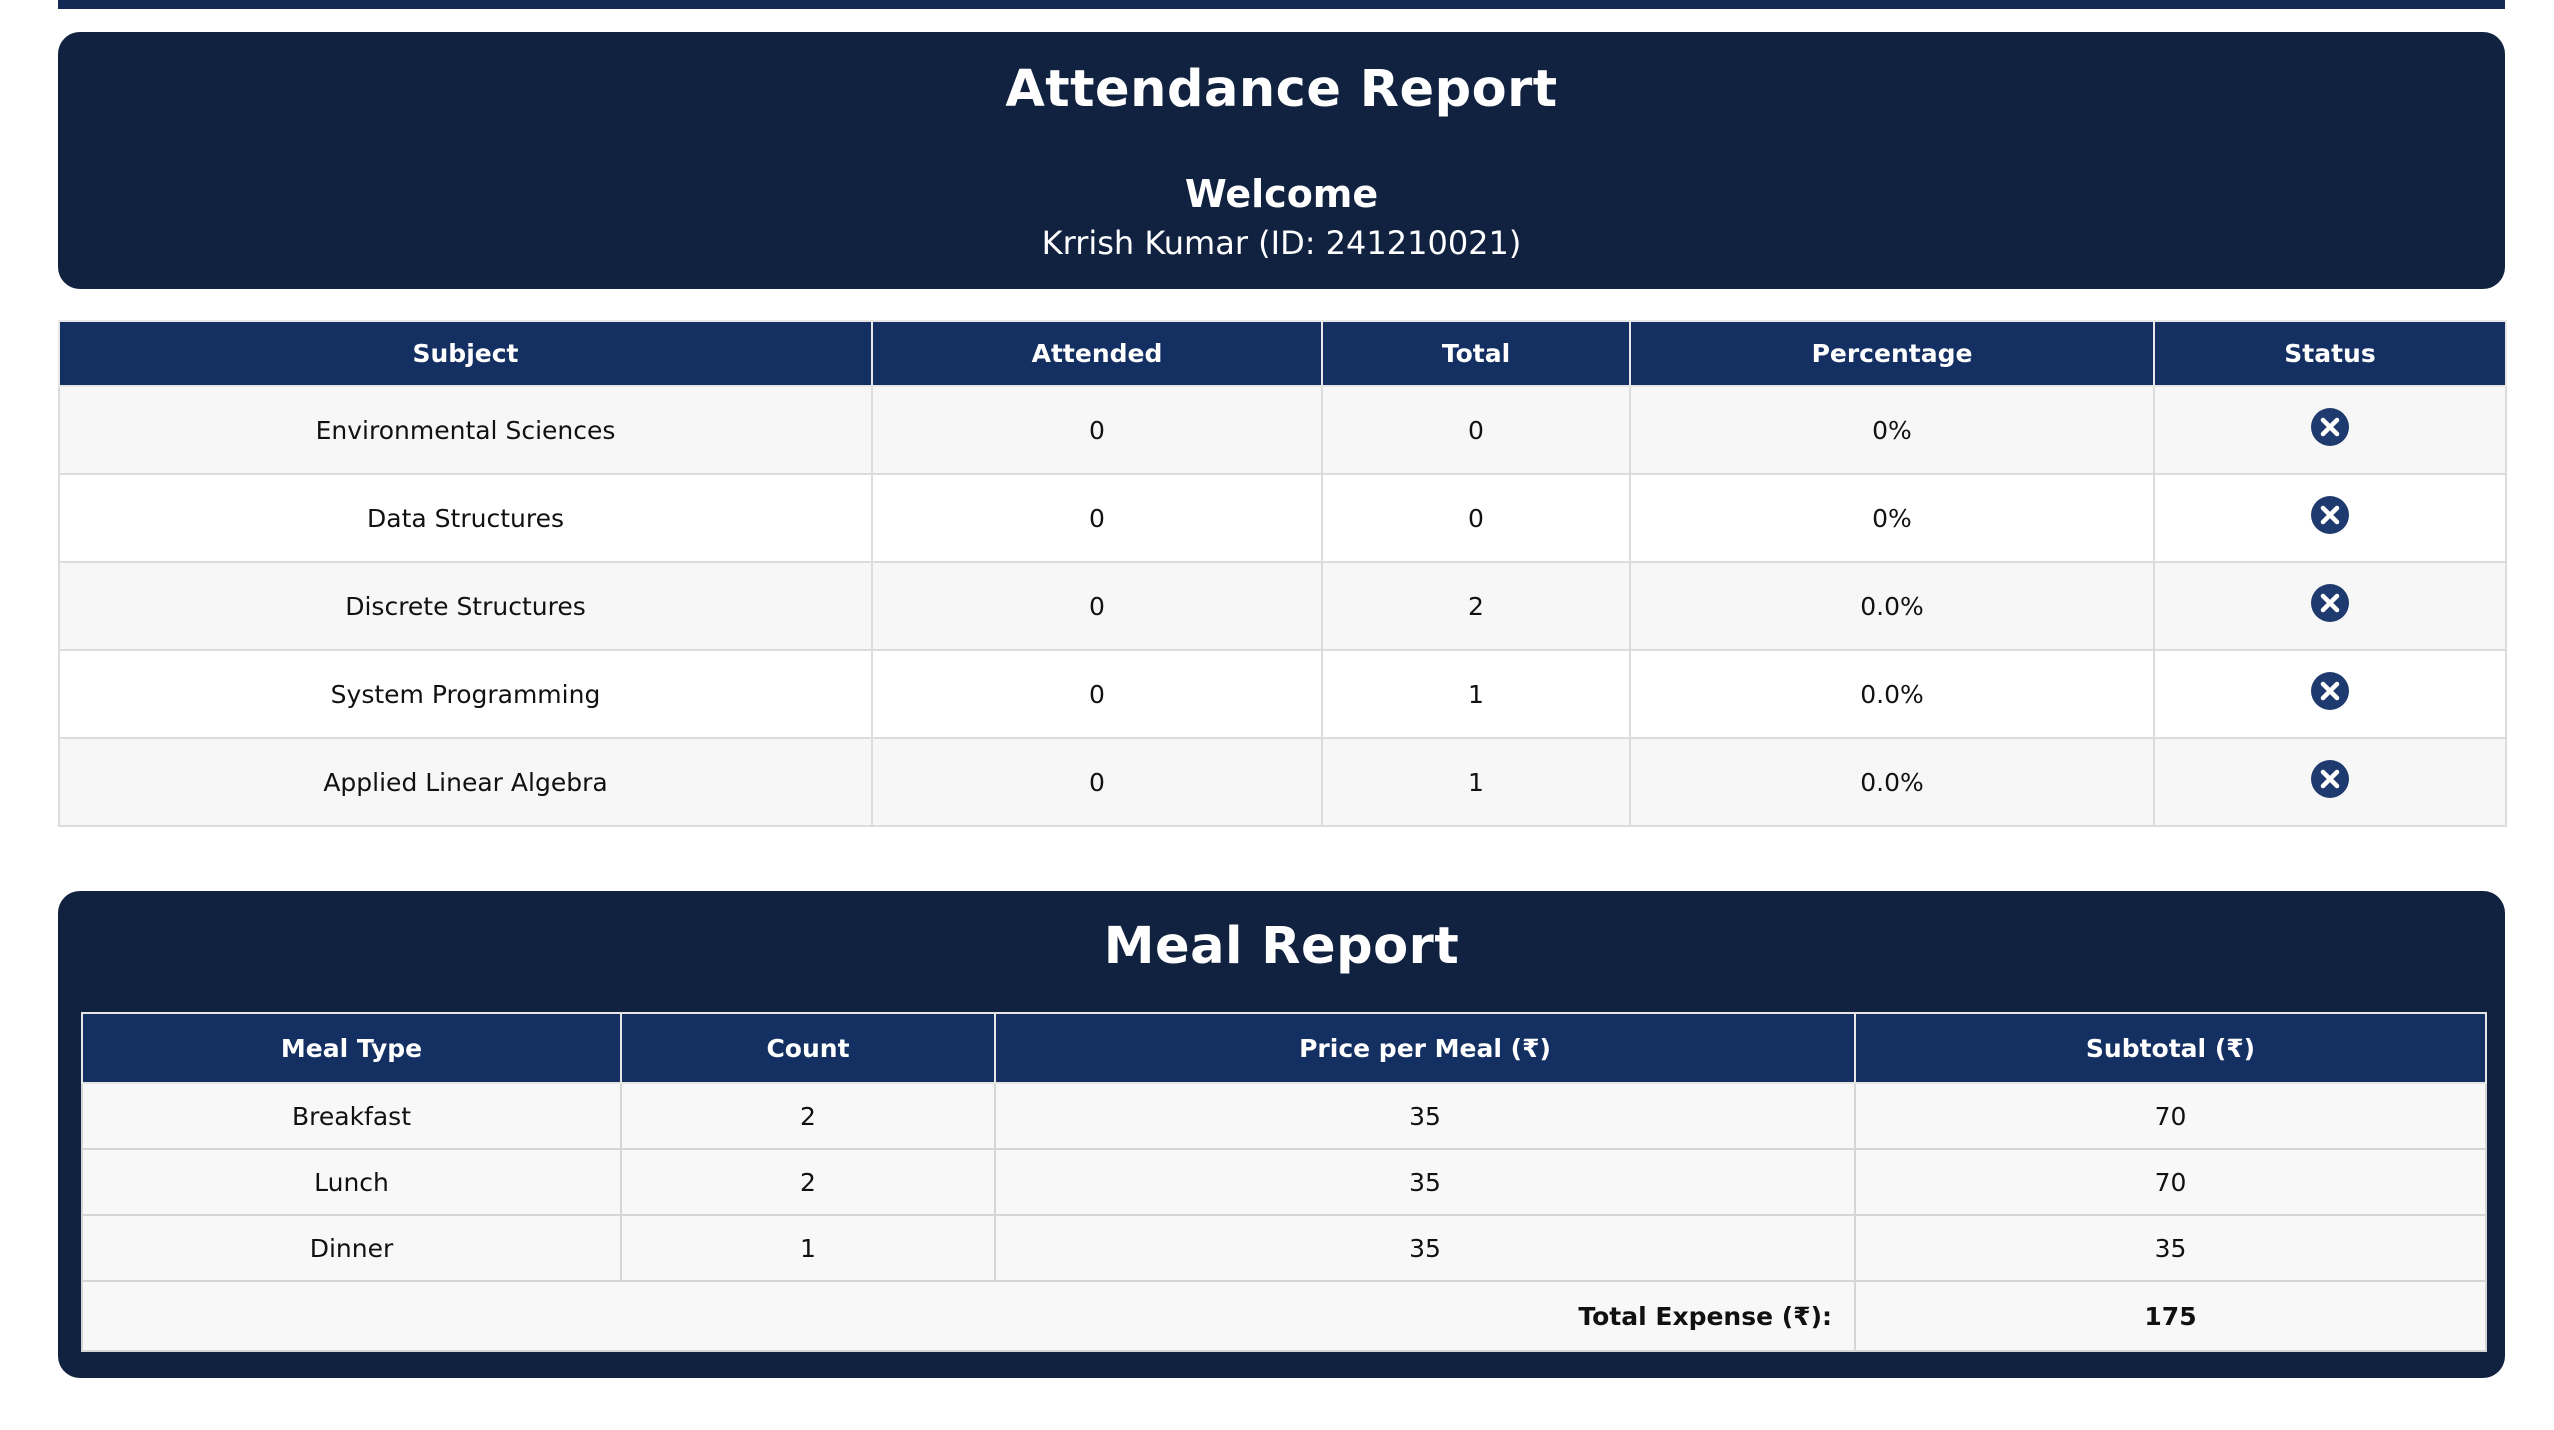 The image size is (2554, 1430). I want to click on attendance-title: Attendance Report, so click(1281, 89).